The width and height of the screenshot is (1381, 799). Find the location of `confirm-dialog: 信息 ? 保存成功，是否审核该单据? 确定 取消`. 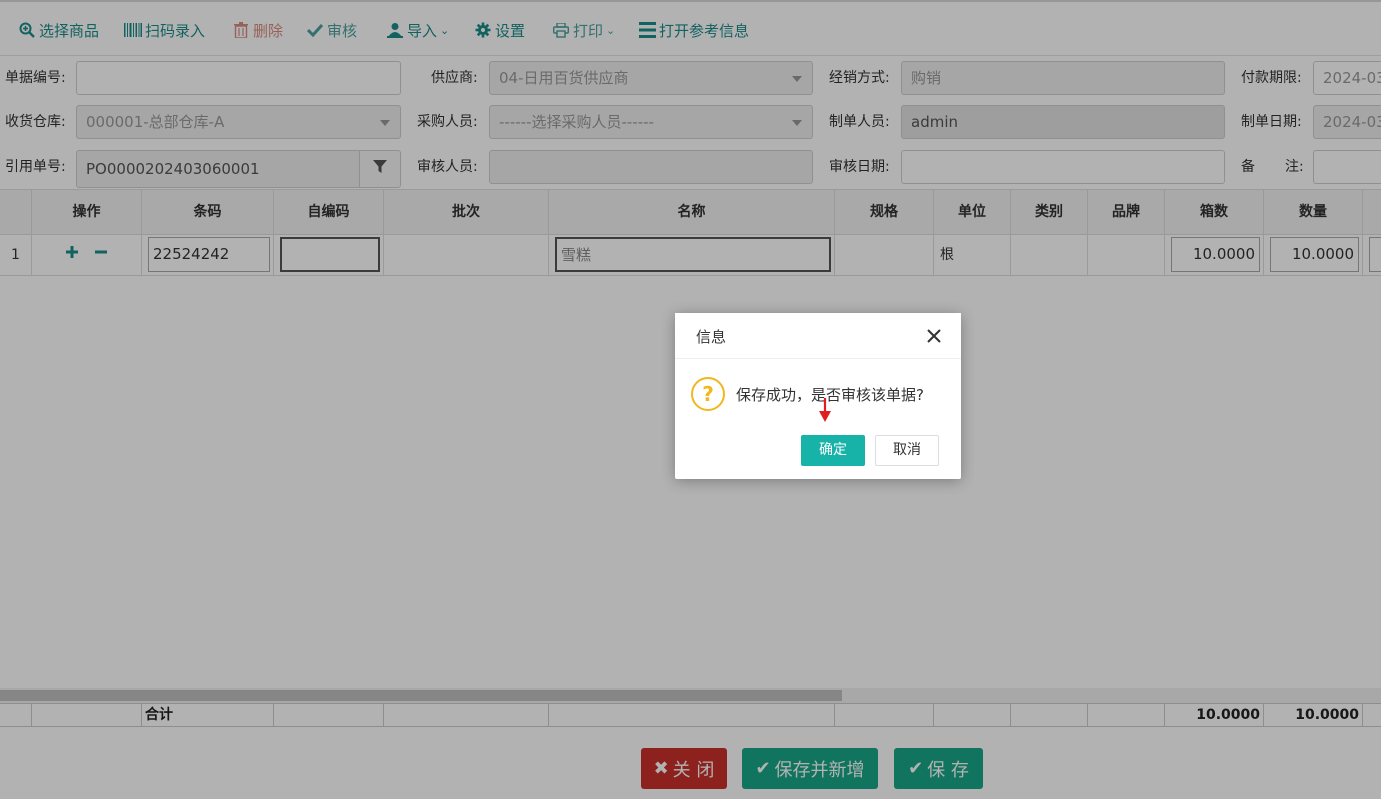

confirm-dialog: 信息 ? 保存成功，是否审核该单据? 确定 取消 is located at coordinates (818, 396).